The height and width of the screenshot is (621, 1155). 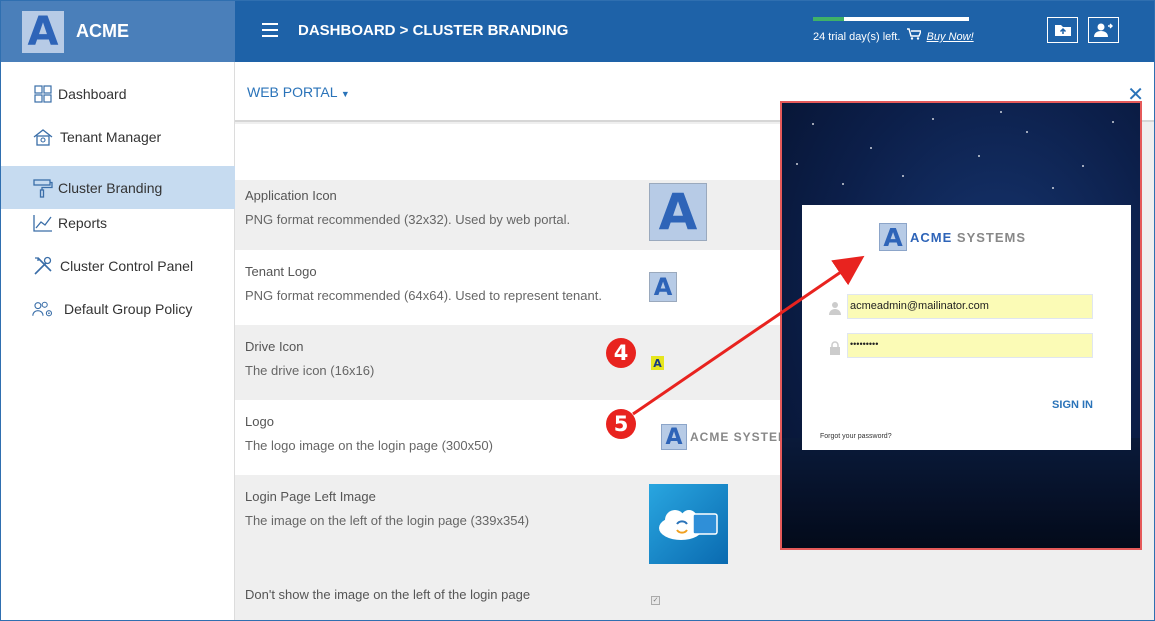 I want to click on callout-4-badge: 4, so click(x=621, y=353).